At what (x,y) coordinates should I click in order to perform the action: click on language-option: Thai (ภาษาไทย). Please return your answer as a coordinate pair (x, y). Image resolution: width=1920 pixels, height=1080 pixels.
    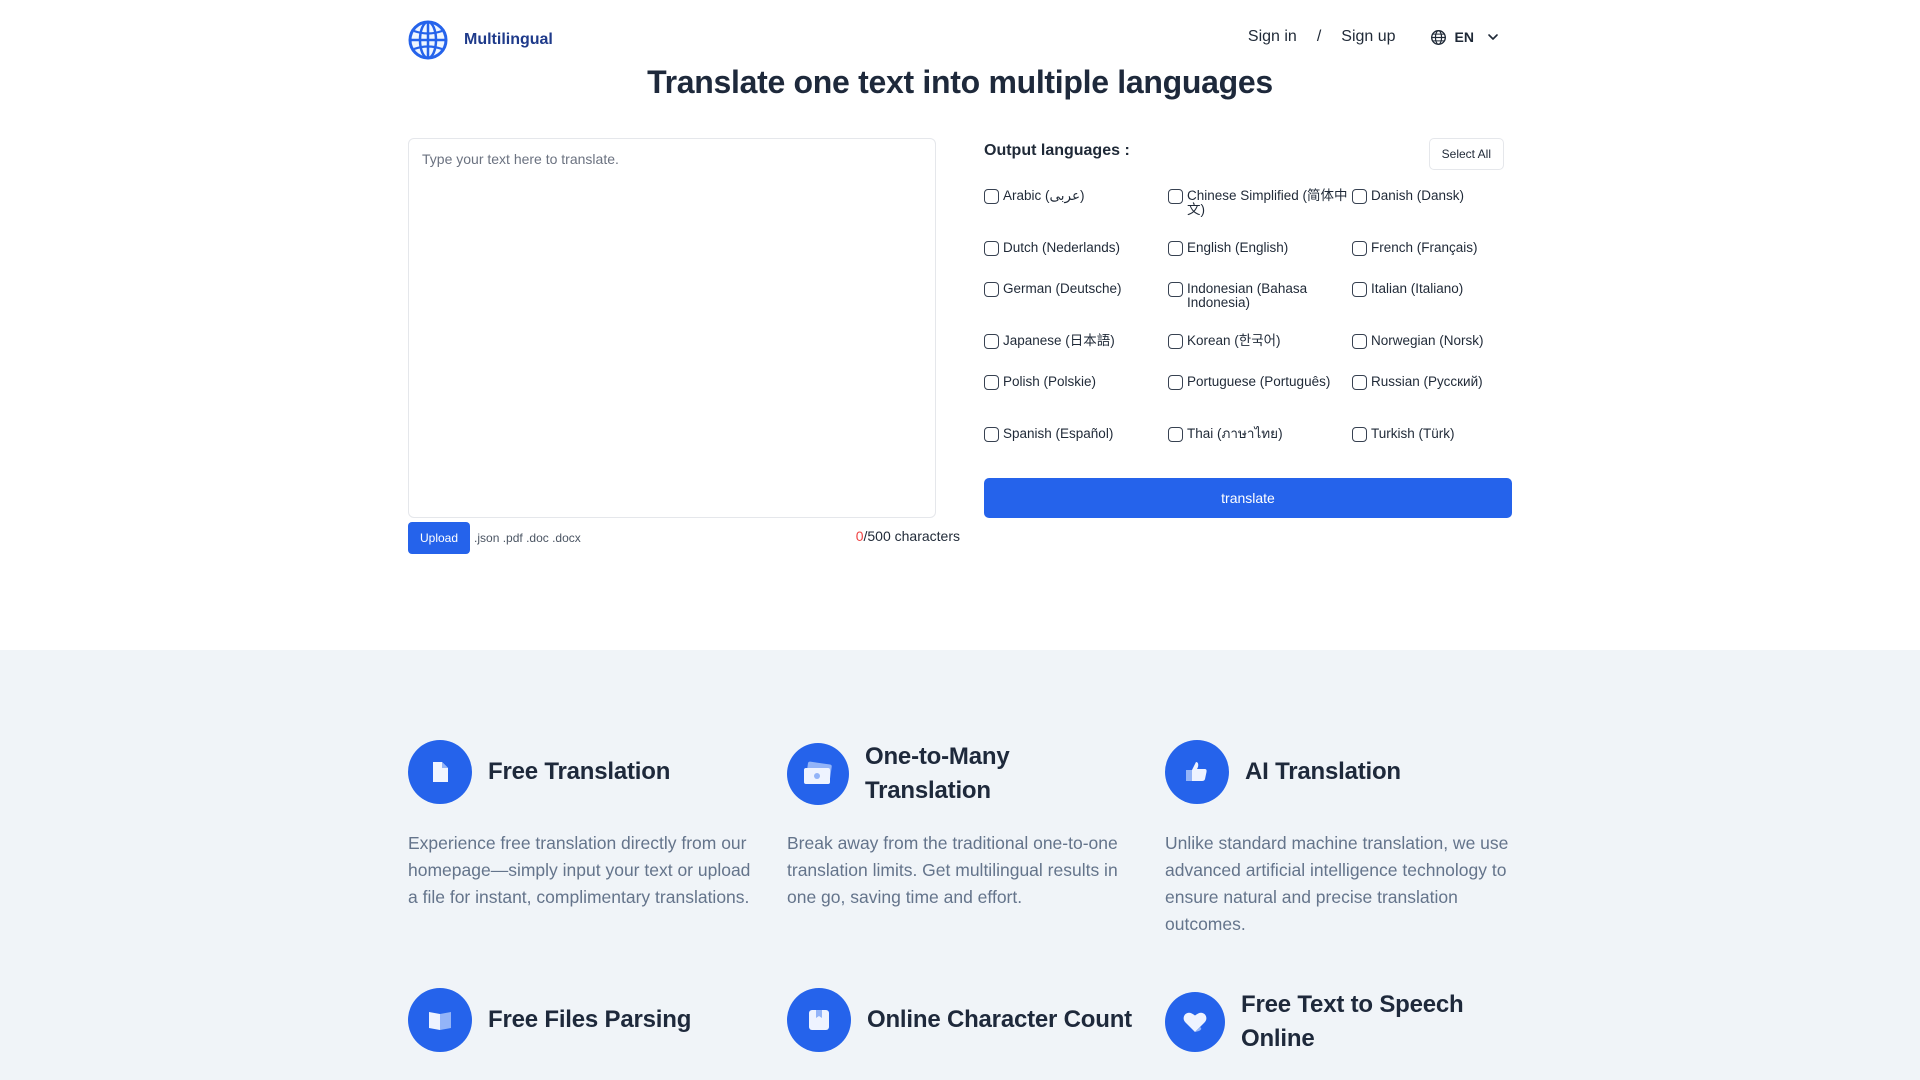
    Looking at the image, I should click on (1260, 446).